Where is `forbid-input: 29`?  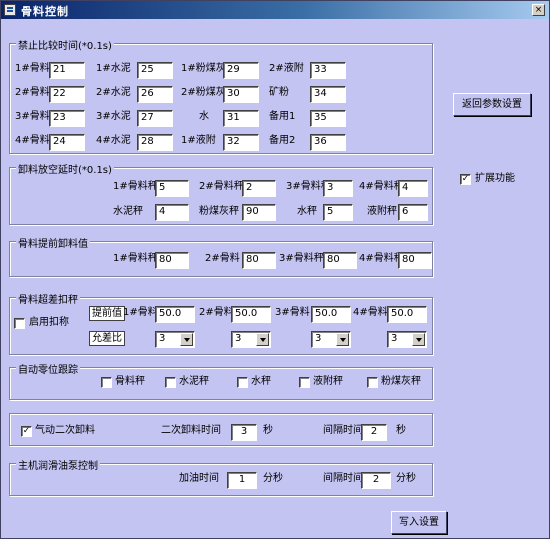 forbid-input: 29 is located at coordinates (241, 70).